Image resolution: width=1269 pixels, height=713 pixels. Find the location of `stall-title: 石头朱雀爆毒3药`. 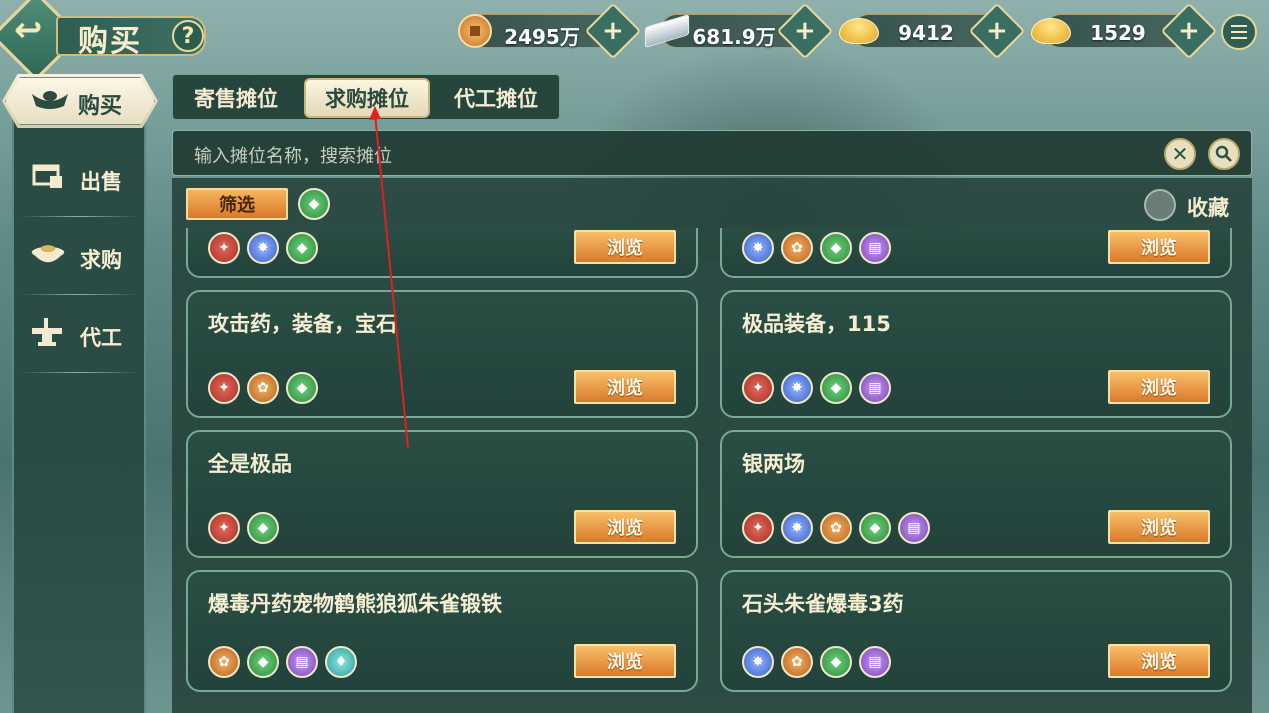

stall-title: 石头朱雀爆毒3药 is located at coordinates (823, 604).